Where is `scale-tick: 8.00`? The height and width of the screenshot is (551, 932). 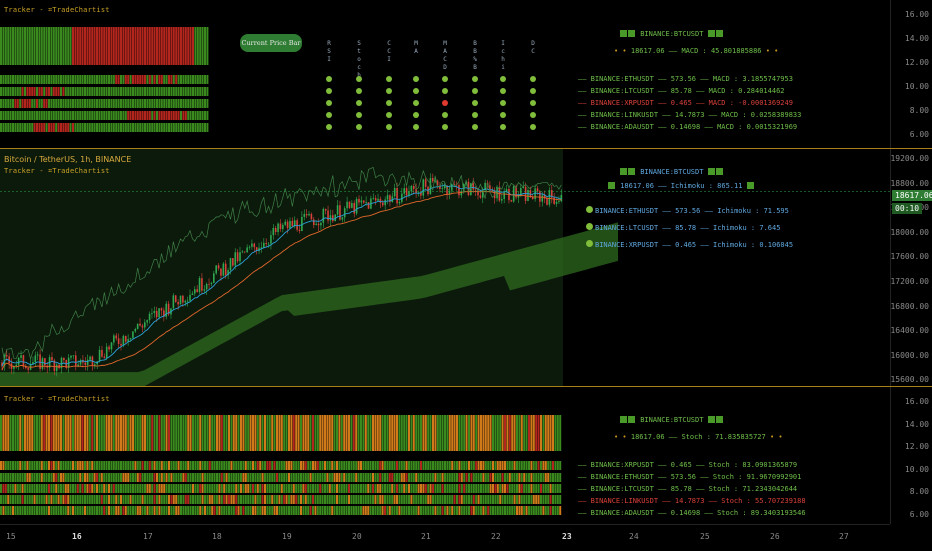
scale-tick: 8.00 is located at coordinates (919, 492).